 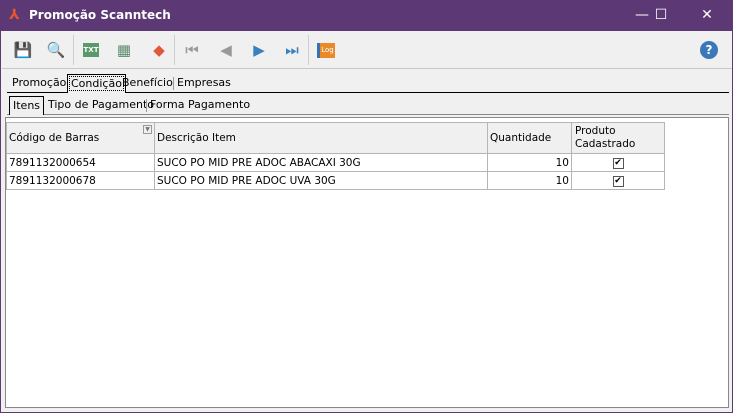 What do you see at coordinates (27, 105) in the screenshot?
I see `subtab-itens: Itens` at bounding box center [27, 105].